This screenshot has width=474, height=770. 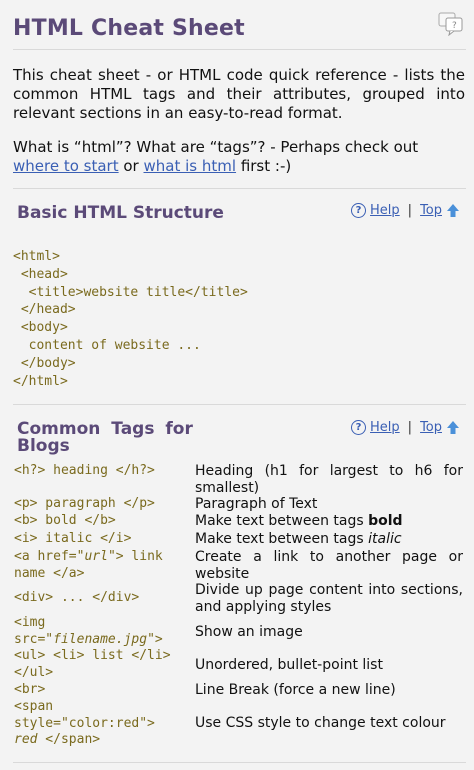 I want to click on section-nav-basic: ? Help | Top, so click(x=405, y=210).